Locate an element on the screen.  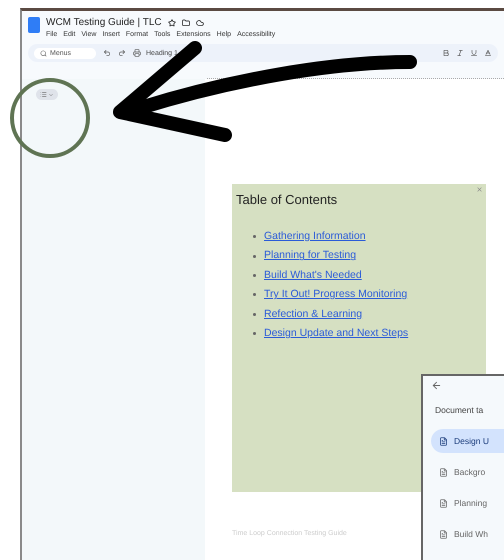
search-icon is located at coordinates (43, 53).